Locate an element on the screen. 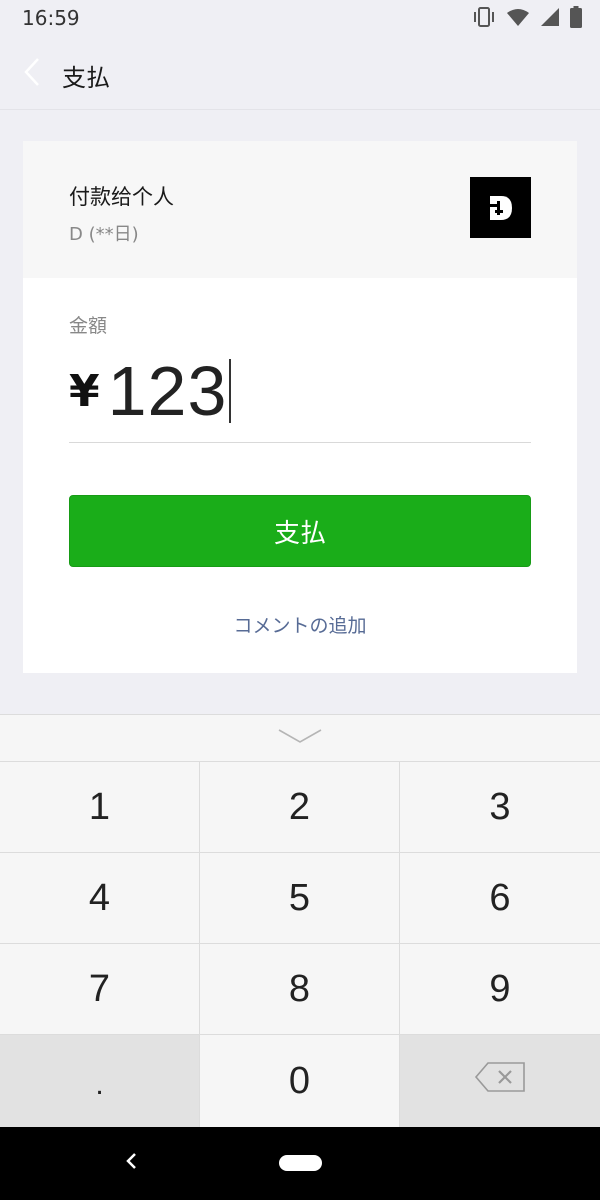 The height and width of the screenshot is (1200, 600). system-nav-bar is located at coordinates (300, 1163).